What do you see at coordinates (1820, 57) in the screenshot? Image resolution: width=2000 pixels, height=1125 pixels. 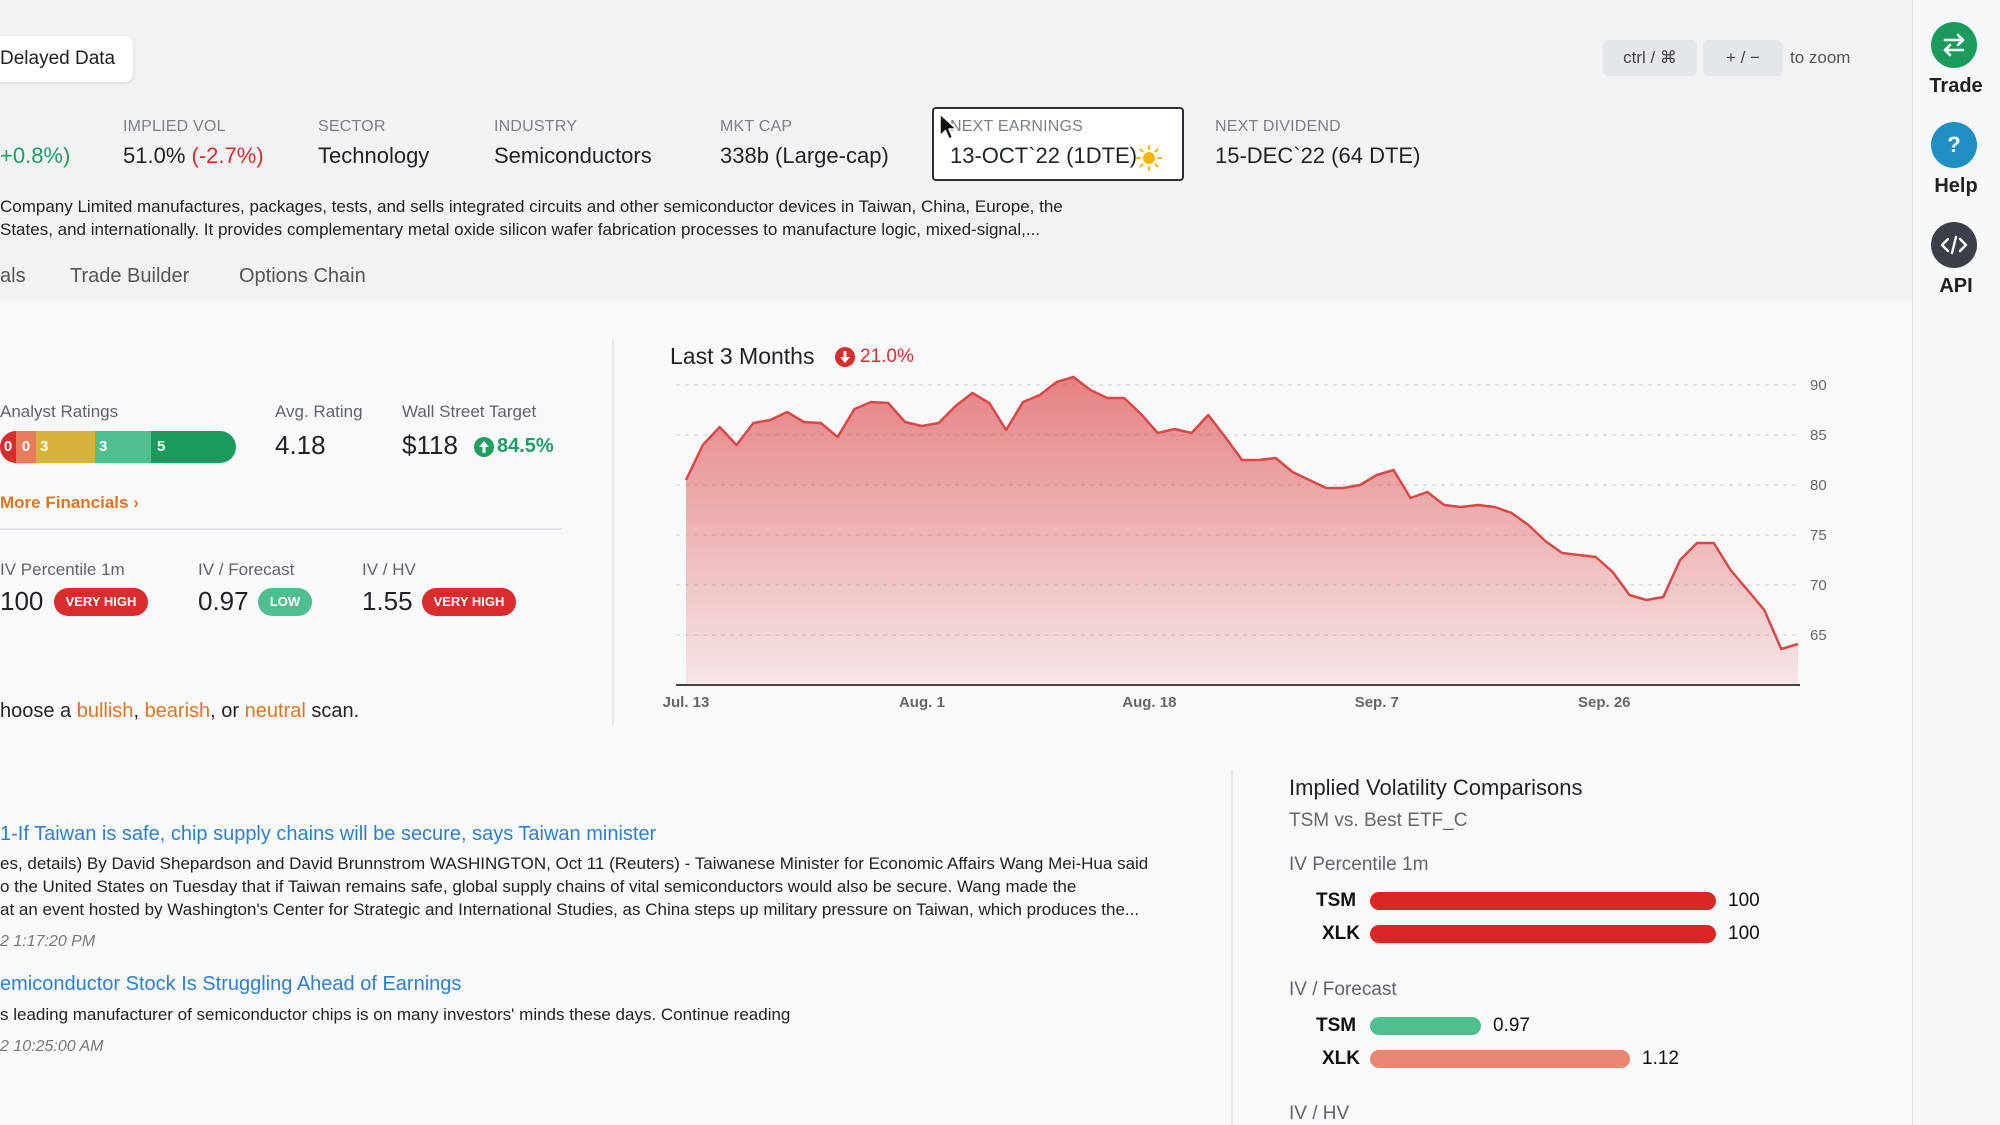 I see `zoom-hint: to zoom` at bounding box center [1820, 57].